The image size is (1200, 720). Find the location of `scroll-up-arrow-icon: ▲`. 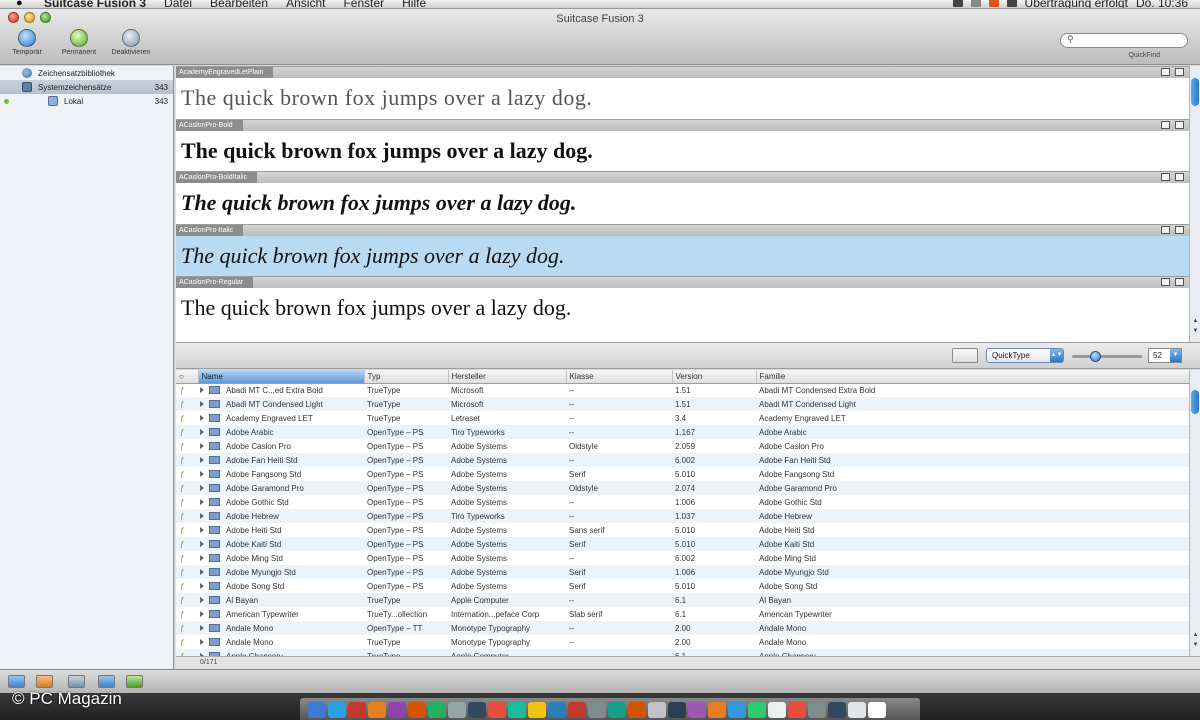

scroll-up-arrow-icon: ▲ is located at coordinates (1195, 635).